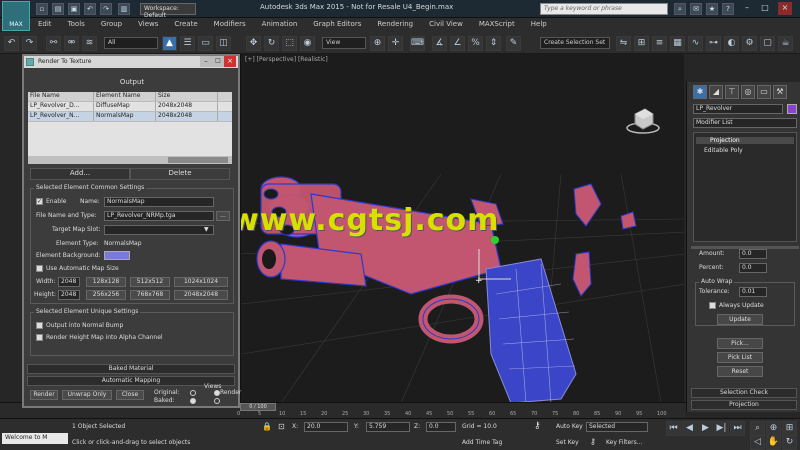  What do you see at coordinates (757, 428) in the screenshot?
I see `zoom-icon: ⌕` at bounding box center [757, 428].